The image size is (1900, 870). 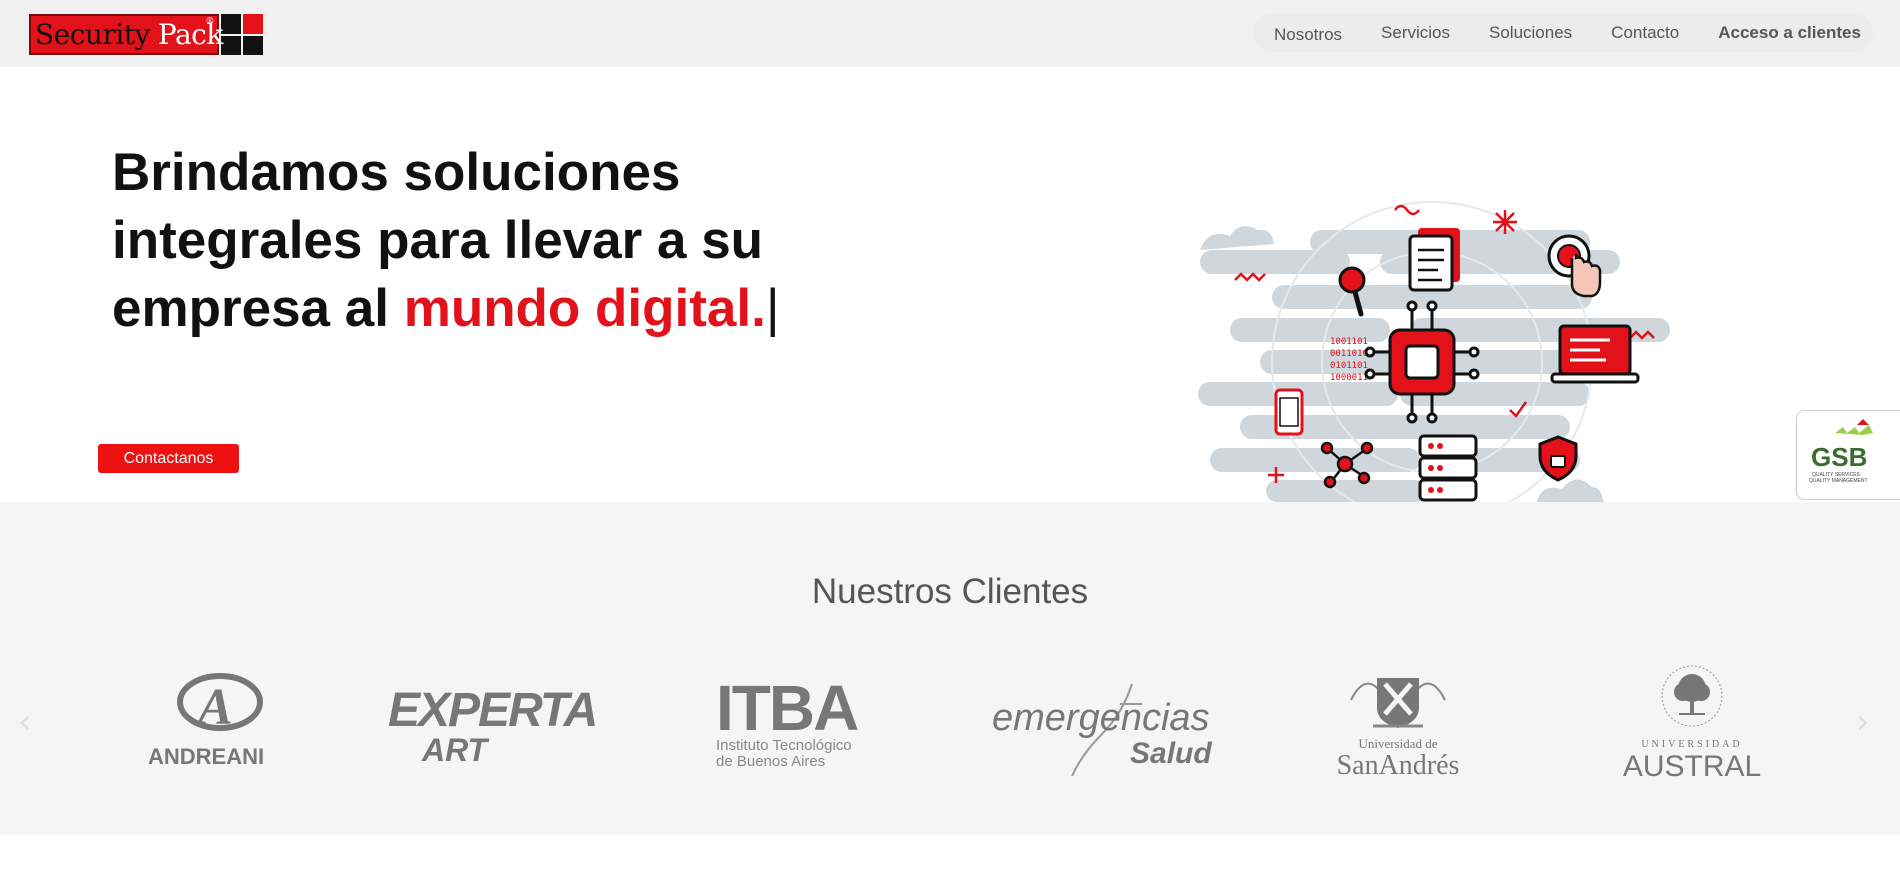 I want to click on carousel-prev-icon: ‹, so click(x=25, y=722).